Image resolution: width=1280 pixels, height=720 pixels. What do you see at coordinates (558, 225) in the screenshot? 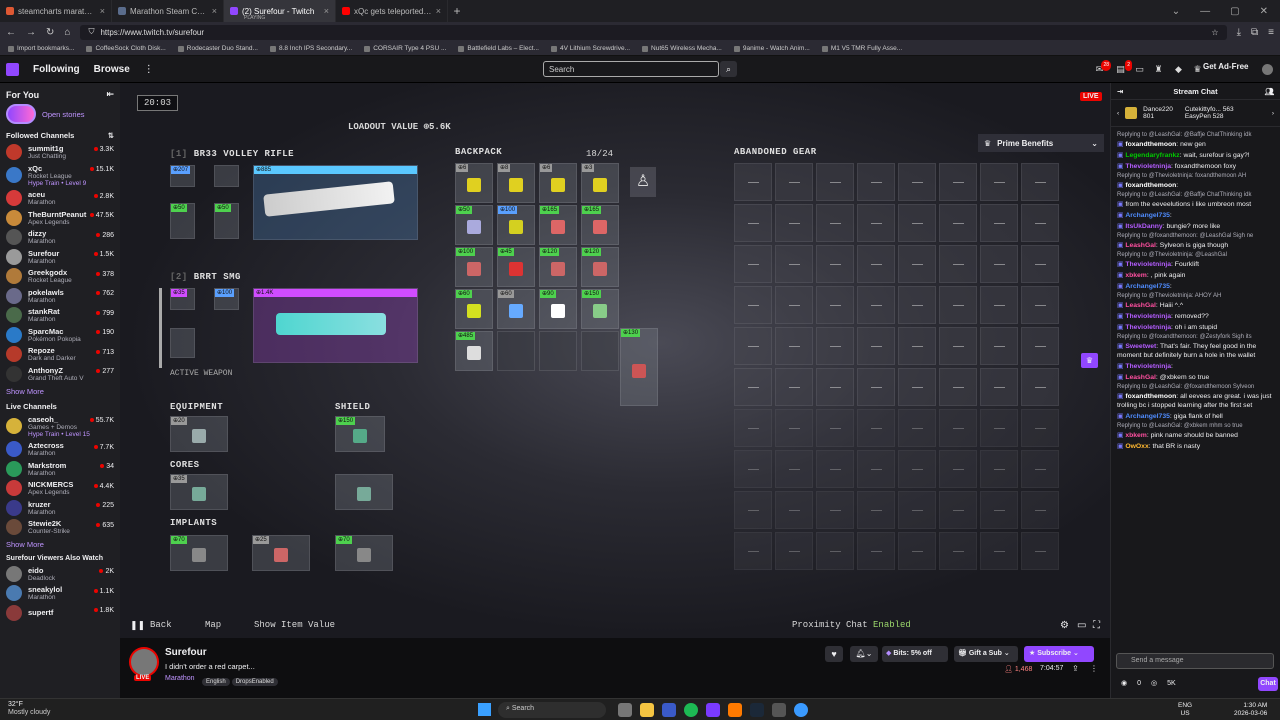
I see `backpack-slot: ⊕165` at bounding box center [558, 225].